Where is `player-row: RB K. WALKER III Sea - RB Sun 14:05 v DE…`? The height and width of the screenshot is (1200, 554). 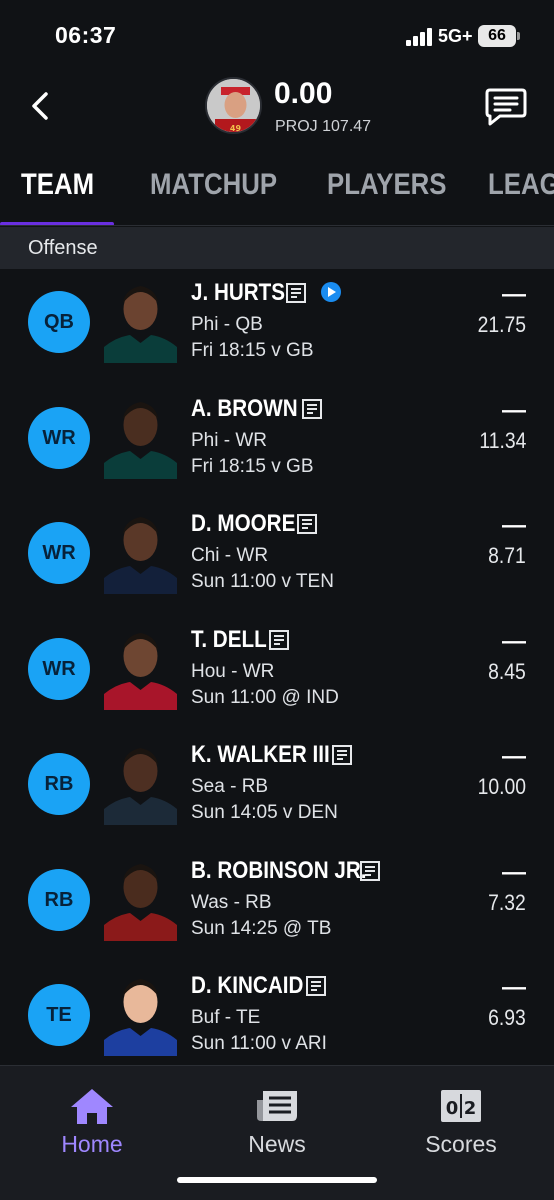
player-row: RB K. WALKER III Sea - RB Sun 14:05 v DE… is located at coordinates (277, 789).